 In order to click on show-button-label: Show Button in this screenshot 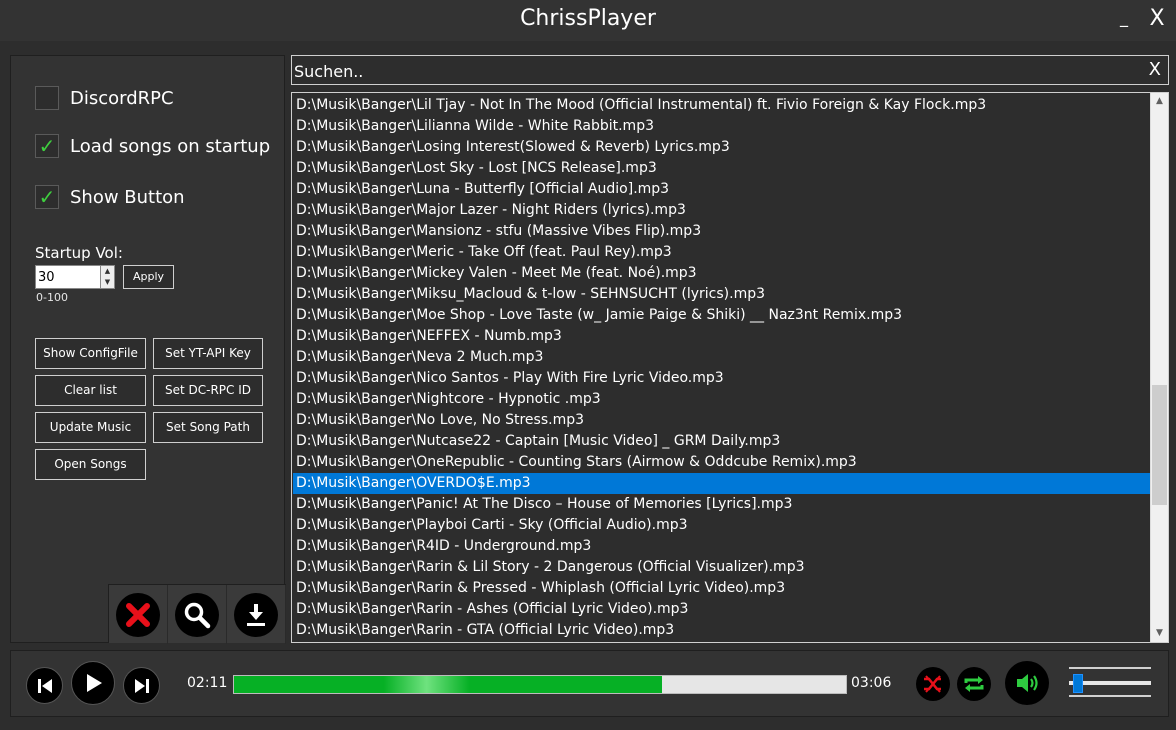, I will do `click(127, 197)`.